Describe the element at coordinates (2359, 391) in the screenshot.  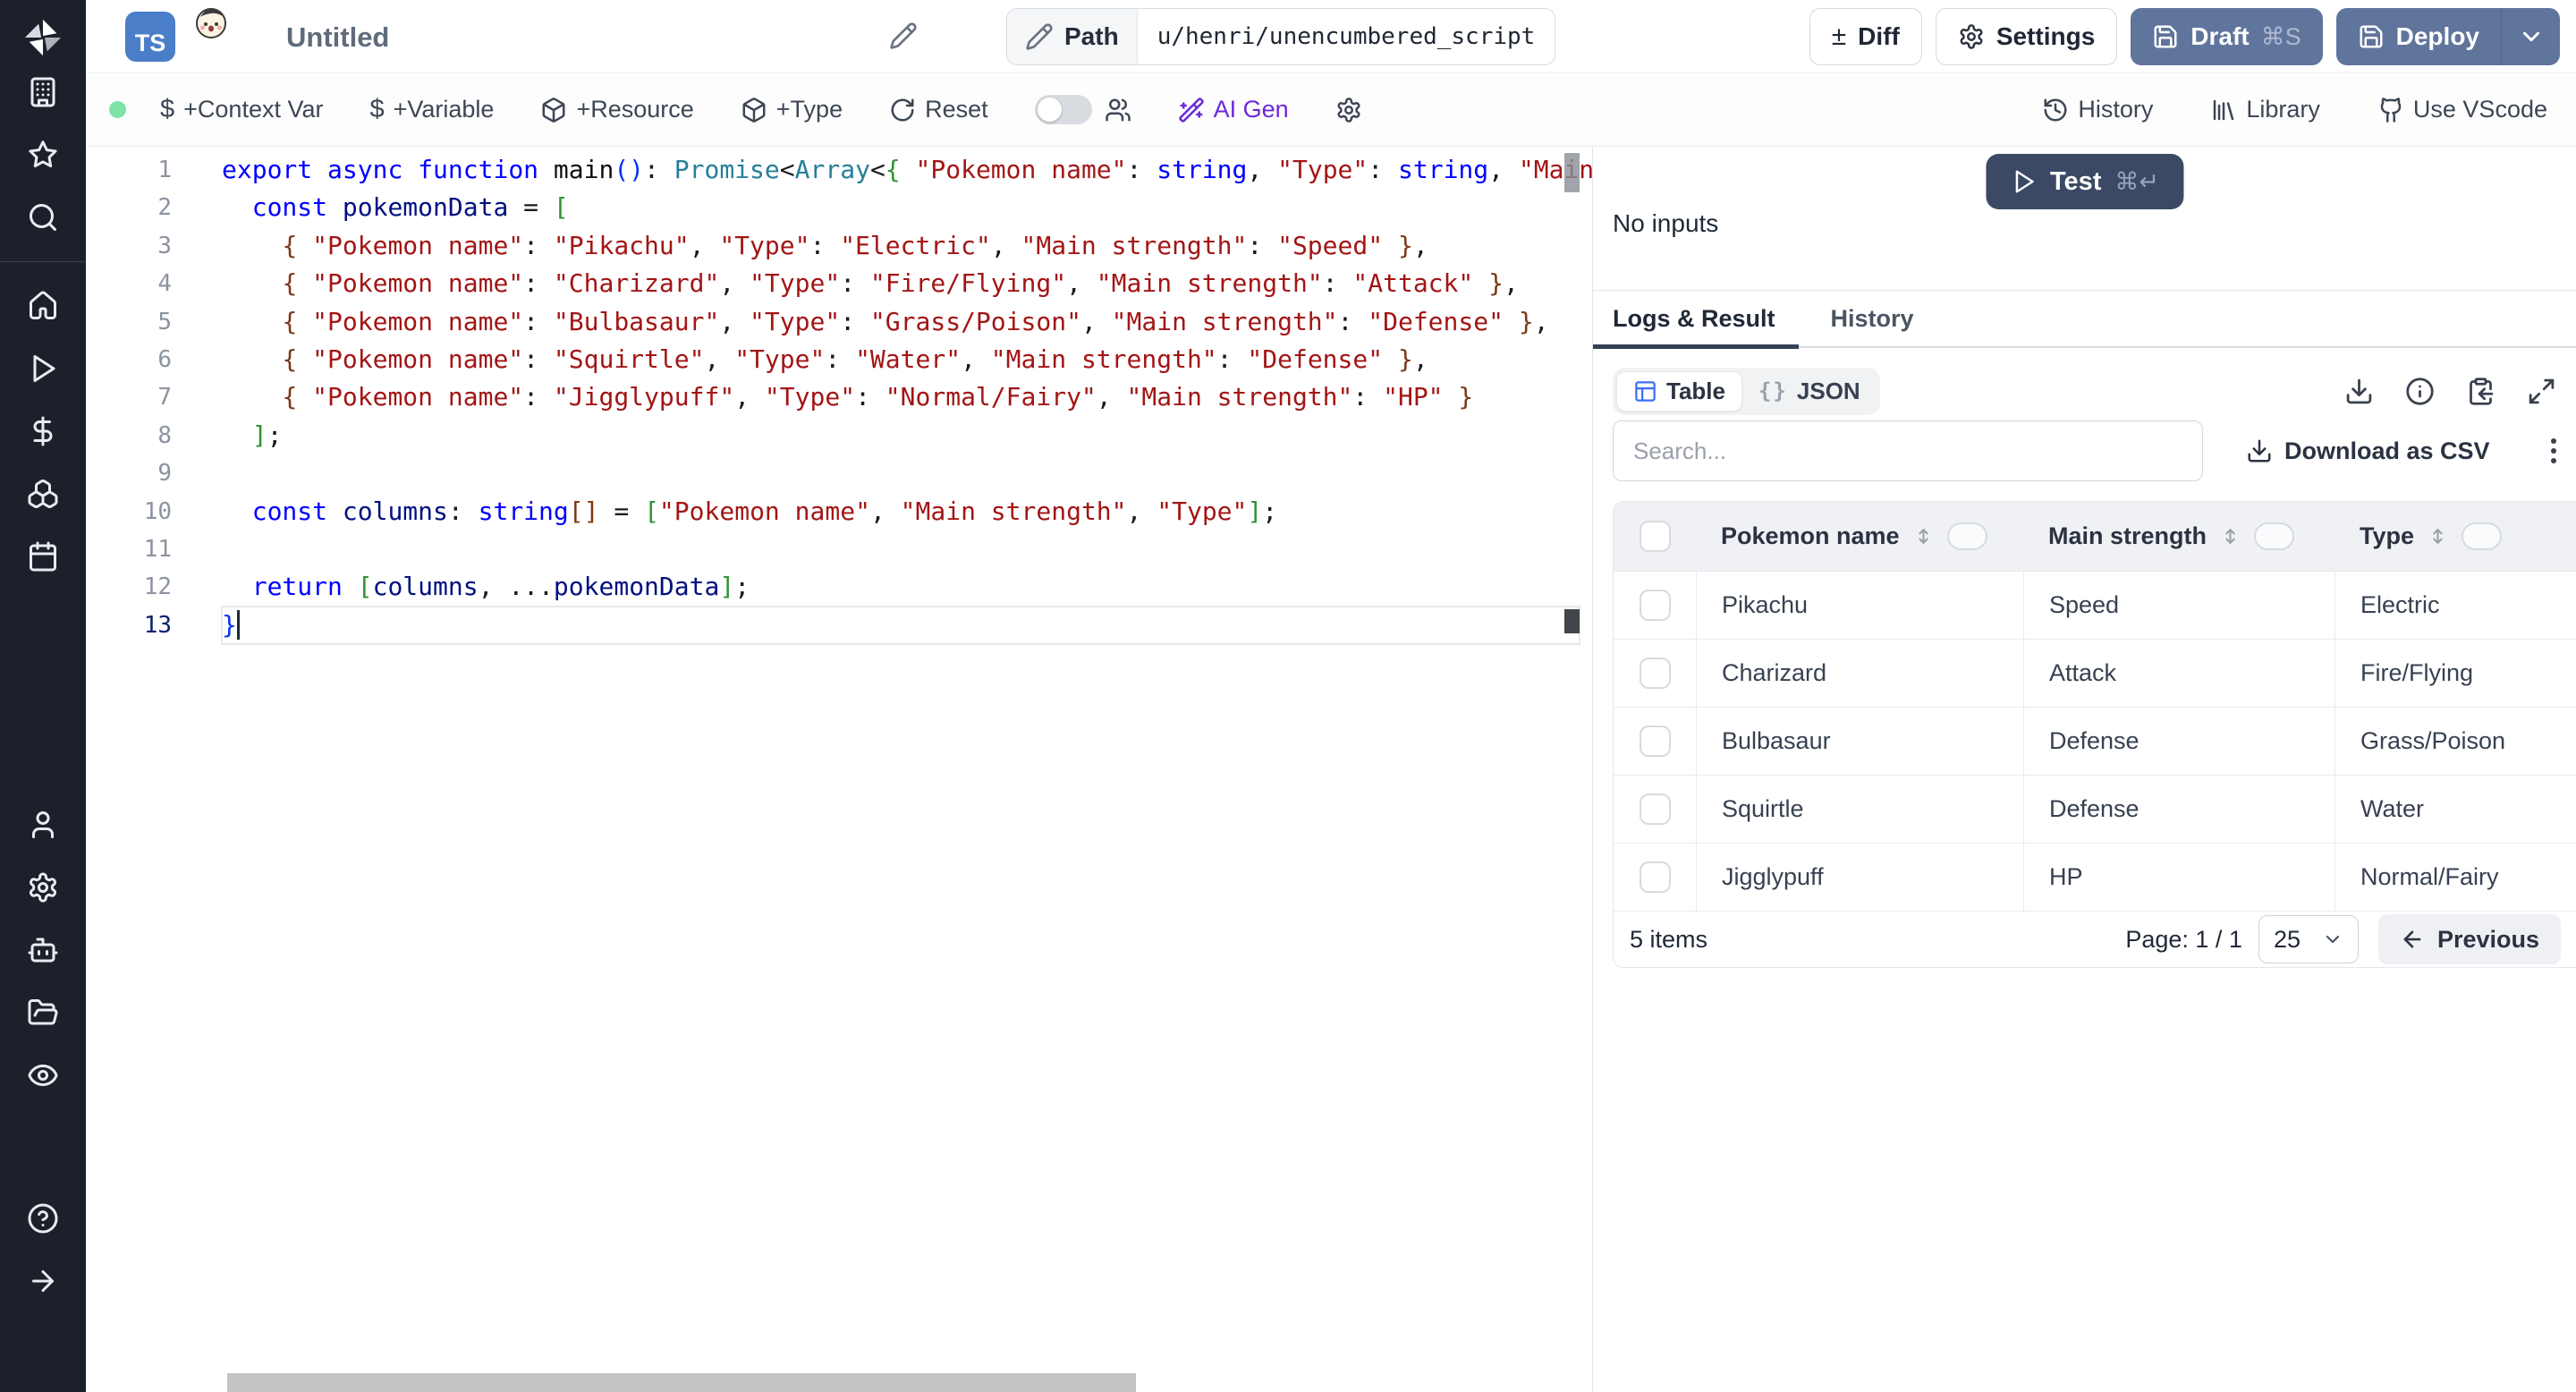
I see `download-result-button` at that location.